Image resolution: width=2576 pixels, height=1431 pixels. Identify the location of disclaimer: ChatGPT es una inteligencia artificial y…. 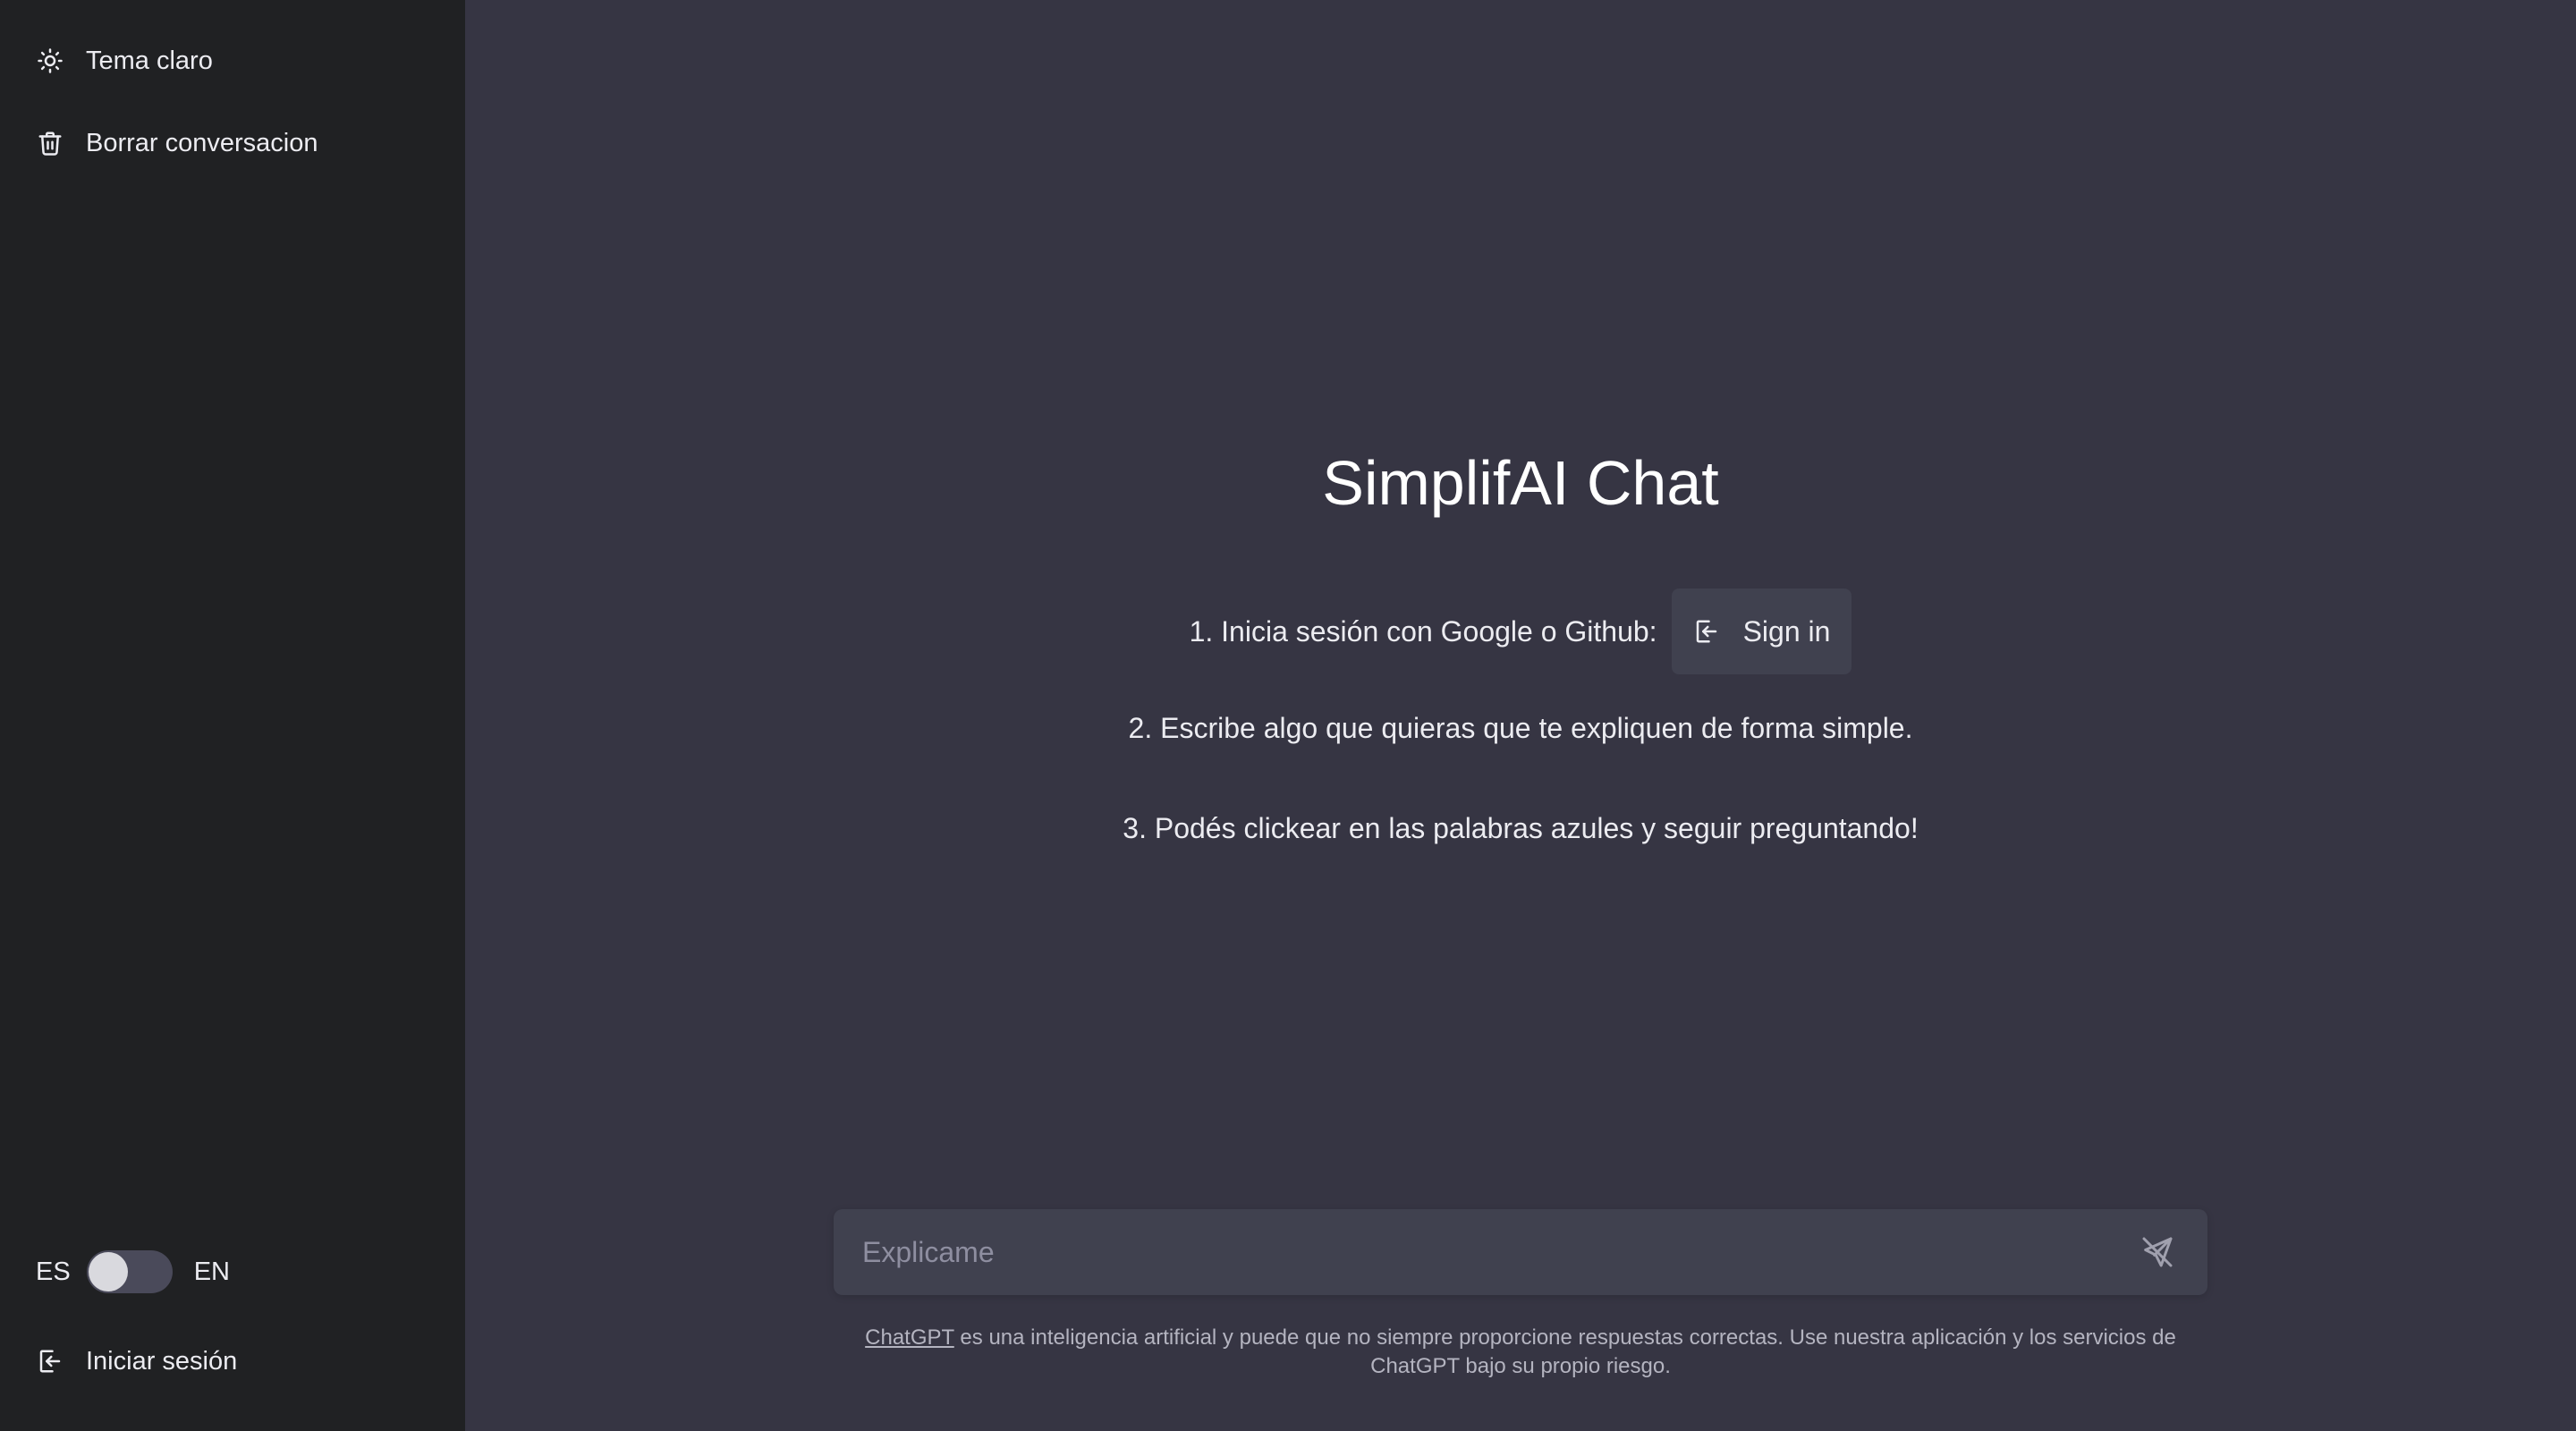
(1520, 1353).